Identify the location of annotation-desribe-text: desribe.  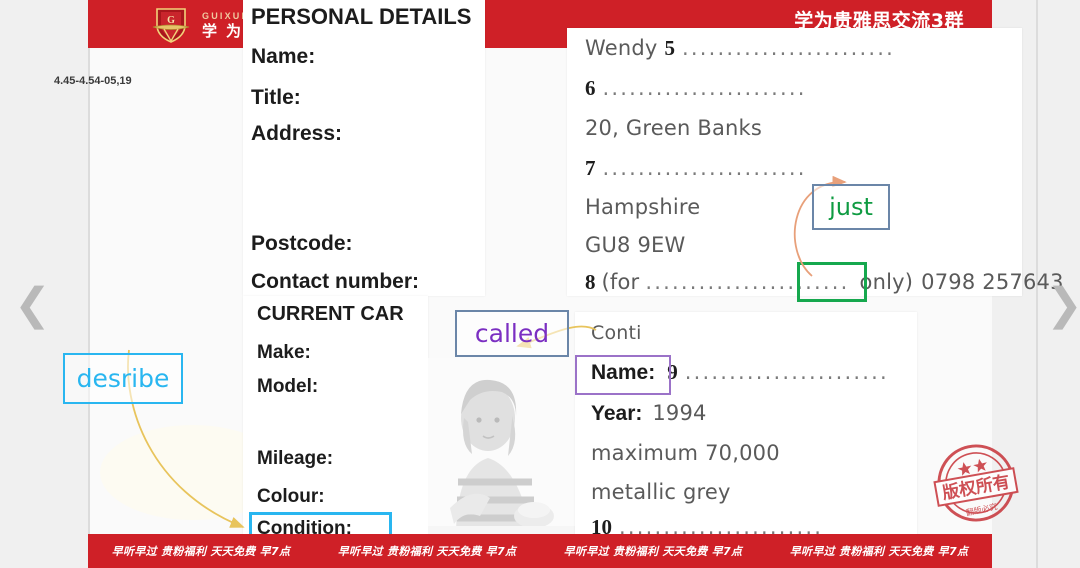
(123, 378).